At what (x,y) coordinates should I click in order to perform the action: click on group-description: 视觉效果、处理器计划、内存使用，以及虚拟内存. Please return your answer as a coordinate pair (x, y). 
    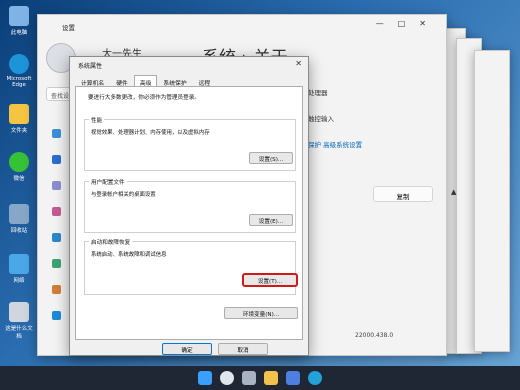
    Looking at the image, I should click on (150, 133).